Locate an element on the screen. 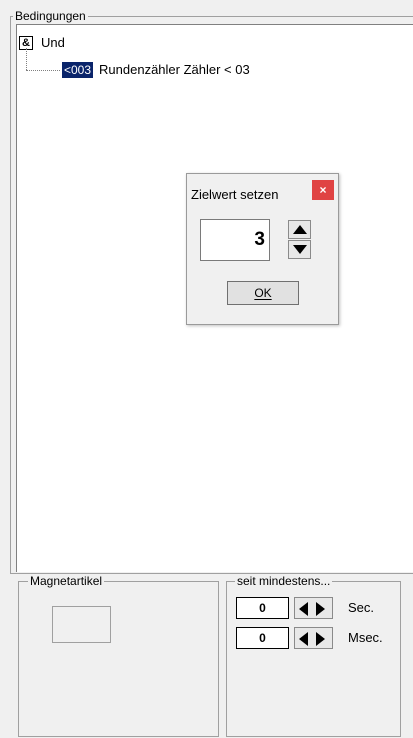  tree-connector-horizontal is located at coordinates (43, 70).